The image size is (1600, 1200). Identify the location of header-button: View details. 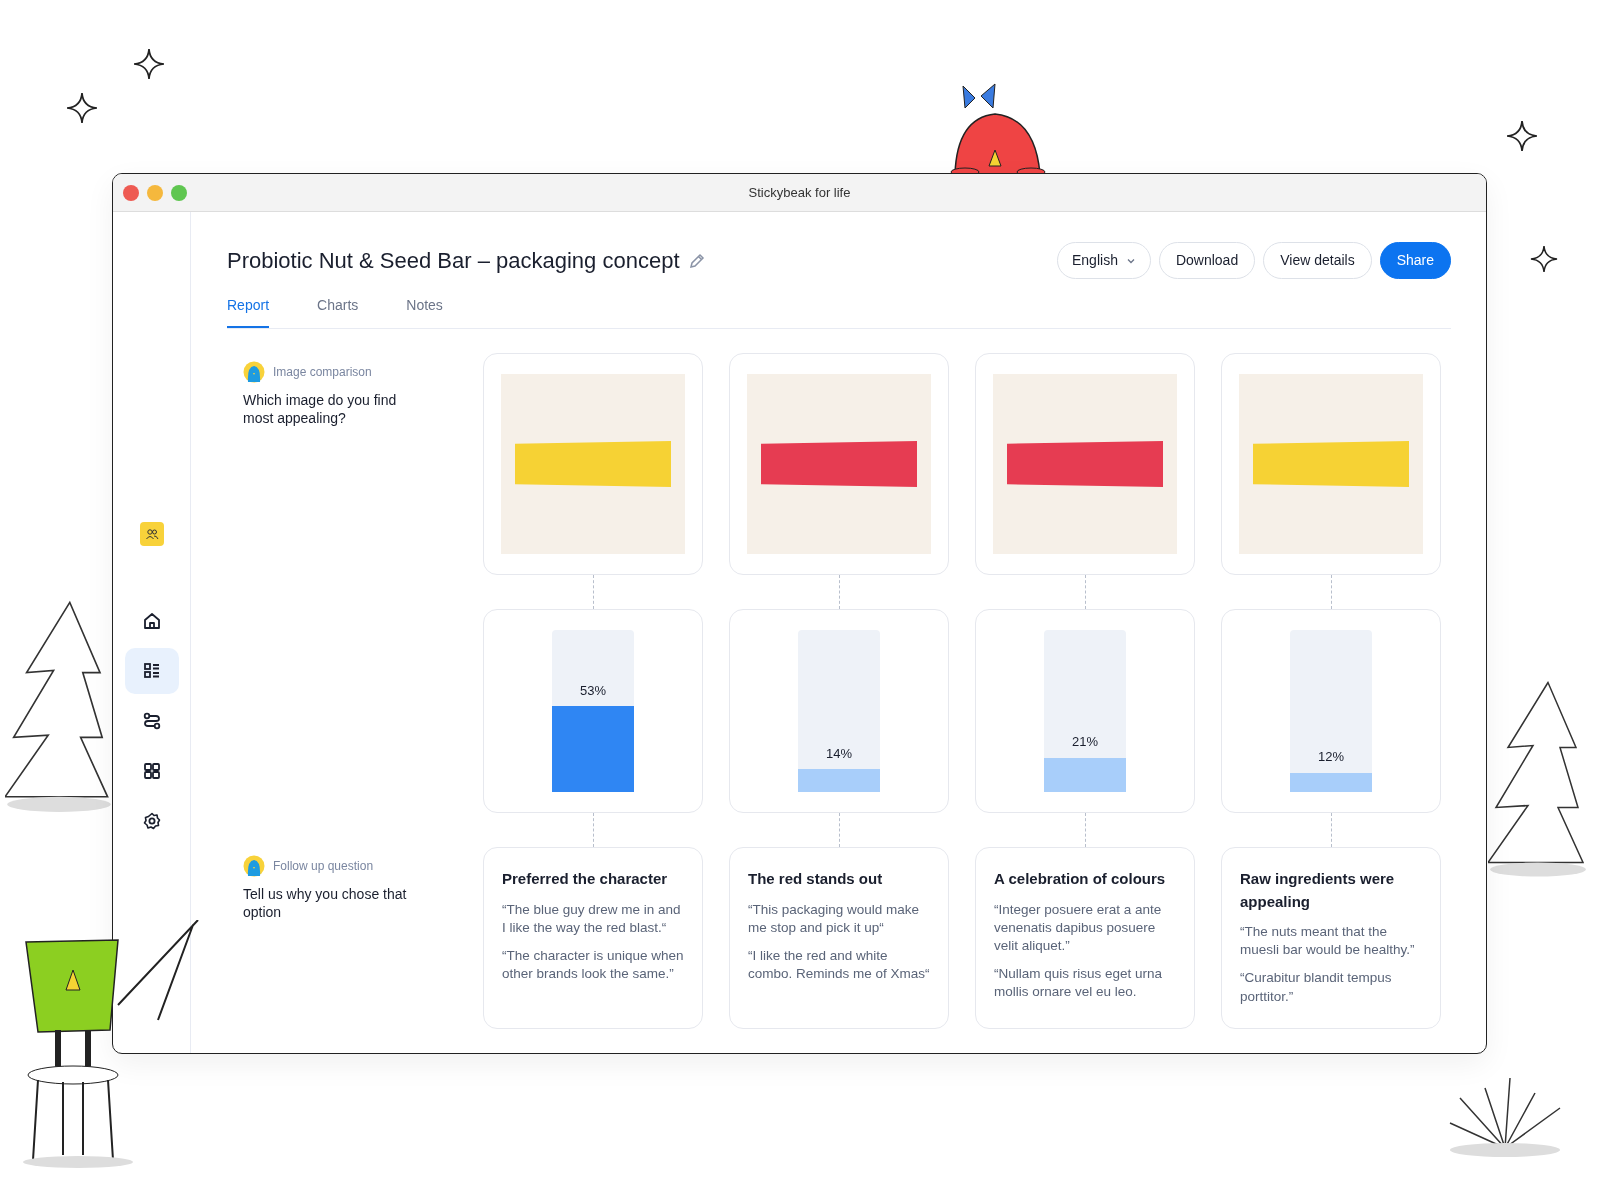
(1317, 260).